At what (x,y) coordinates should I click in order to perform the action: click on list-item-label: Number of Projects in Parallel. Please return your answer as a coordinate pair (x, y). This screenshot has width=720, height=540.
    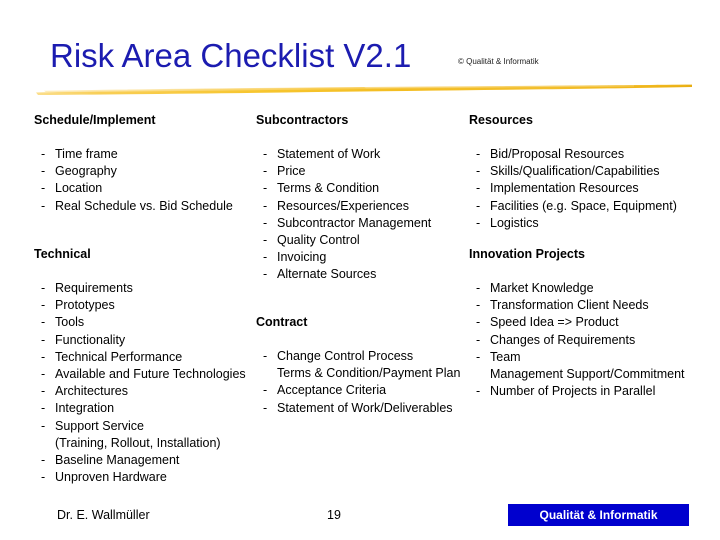
    Looking at the image, I should click on (573, 391).